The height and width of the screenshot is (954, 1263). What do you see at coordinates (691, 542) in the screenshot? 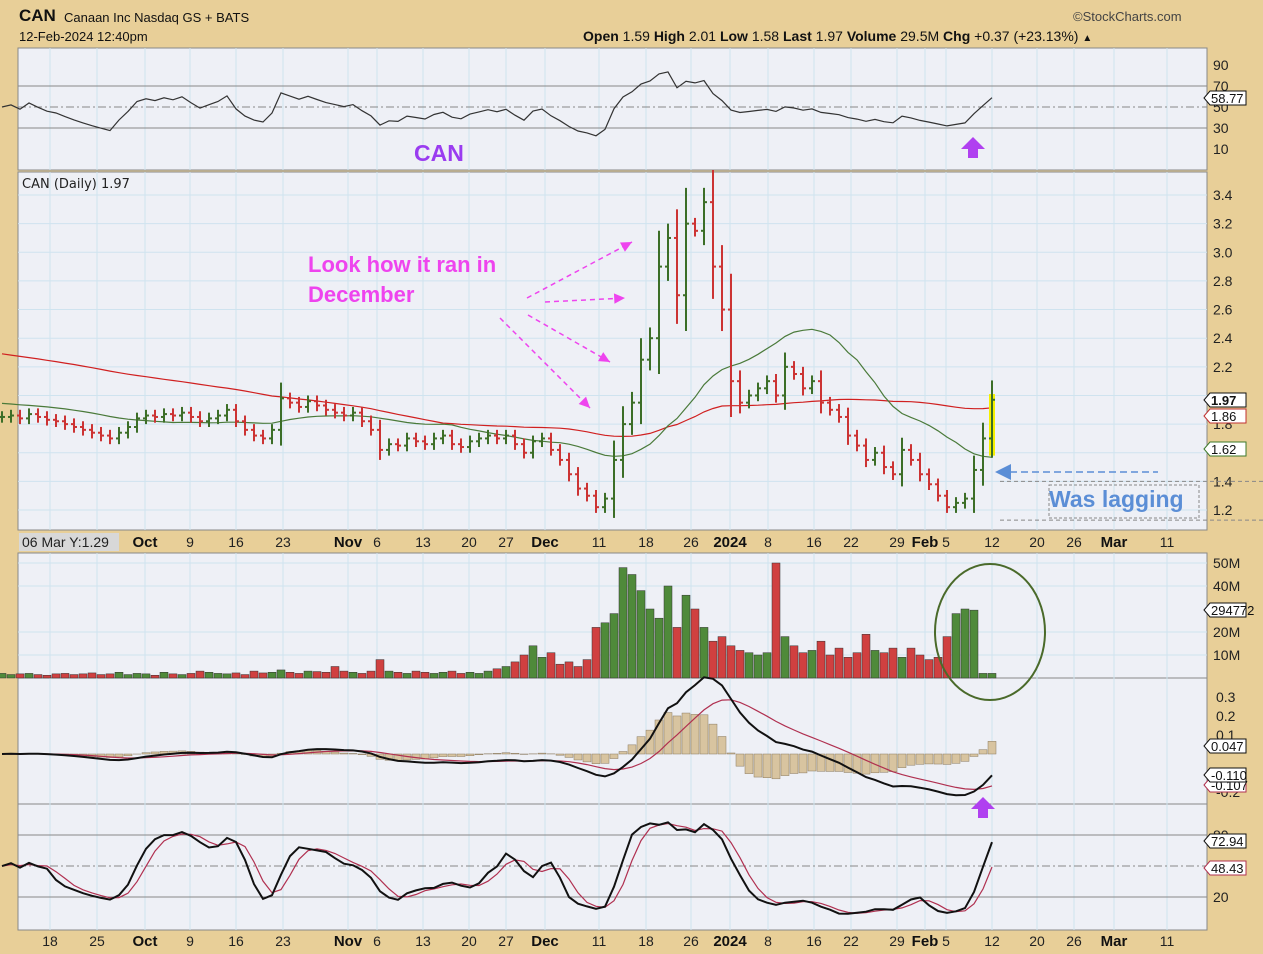
I see `x-axis-label: 26` at bounding box center [691, 542].